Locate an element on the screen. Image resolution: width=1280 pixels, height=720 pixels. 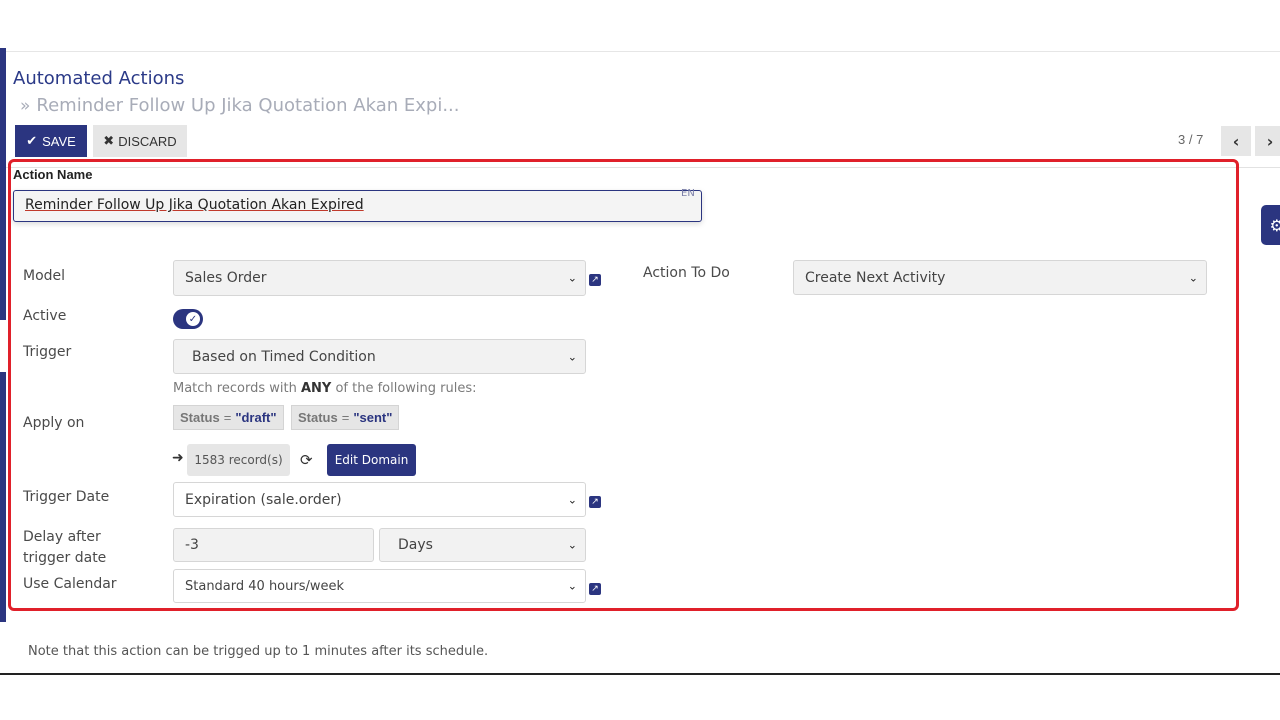
double-chevron-right-icon: » is located at coordinates (25, 106).